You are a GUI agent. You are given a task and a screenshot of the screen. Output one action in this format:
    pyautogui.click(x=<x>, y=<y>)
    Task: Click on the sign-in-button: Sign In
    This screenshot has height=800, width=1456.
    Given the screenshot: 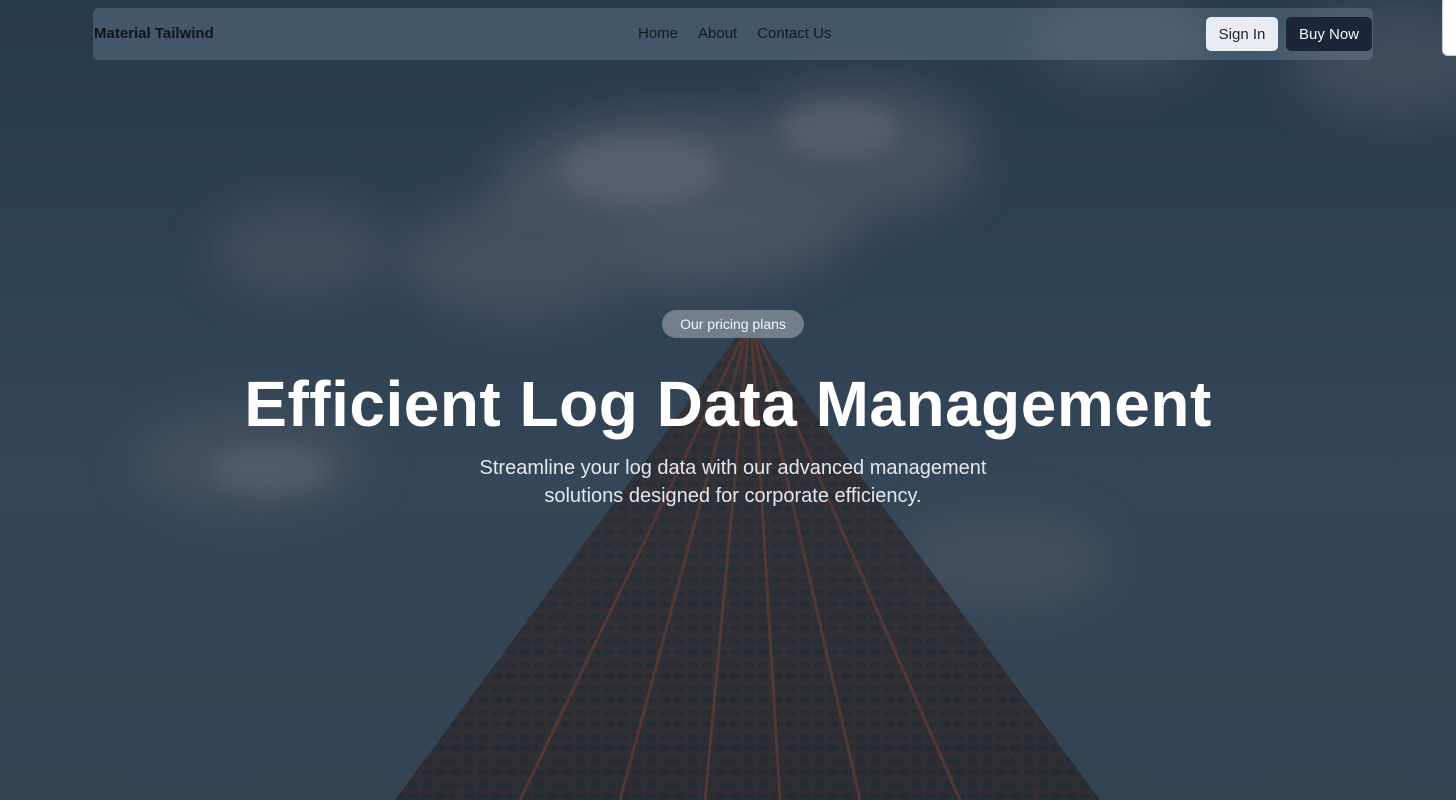 What is the action you would take?
    pyautogui.click(x=1242, y=34)
    